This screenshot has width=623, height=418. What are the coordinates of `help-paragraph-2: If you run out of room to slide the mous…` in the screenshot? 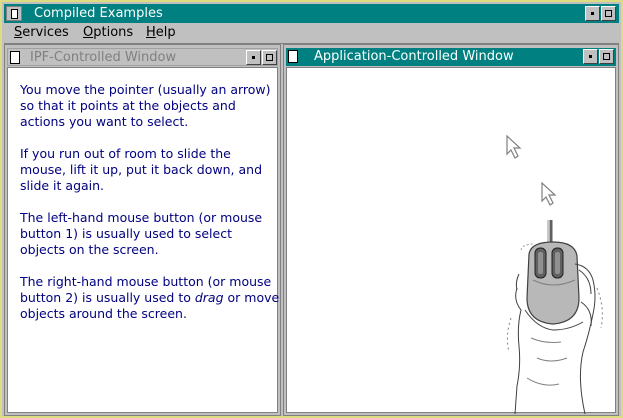 It's located at (141, 169).